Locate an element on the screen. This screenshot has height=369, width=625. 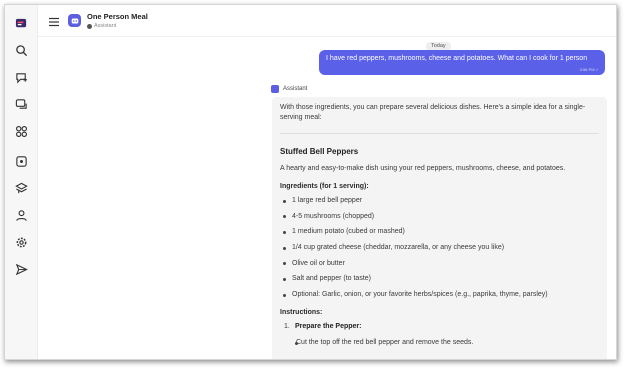
left-rail is located at coordinates (21, 182).